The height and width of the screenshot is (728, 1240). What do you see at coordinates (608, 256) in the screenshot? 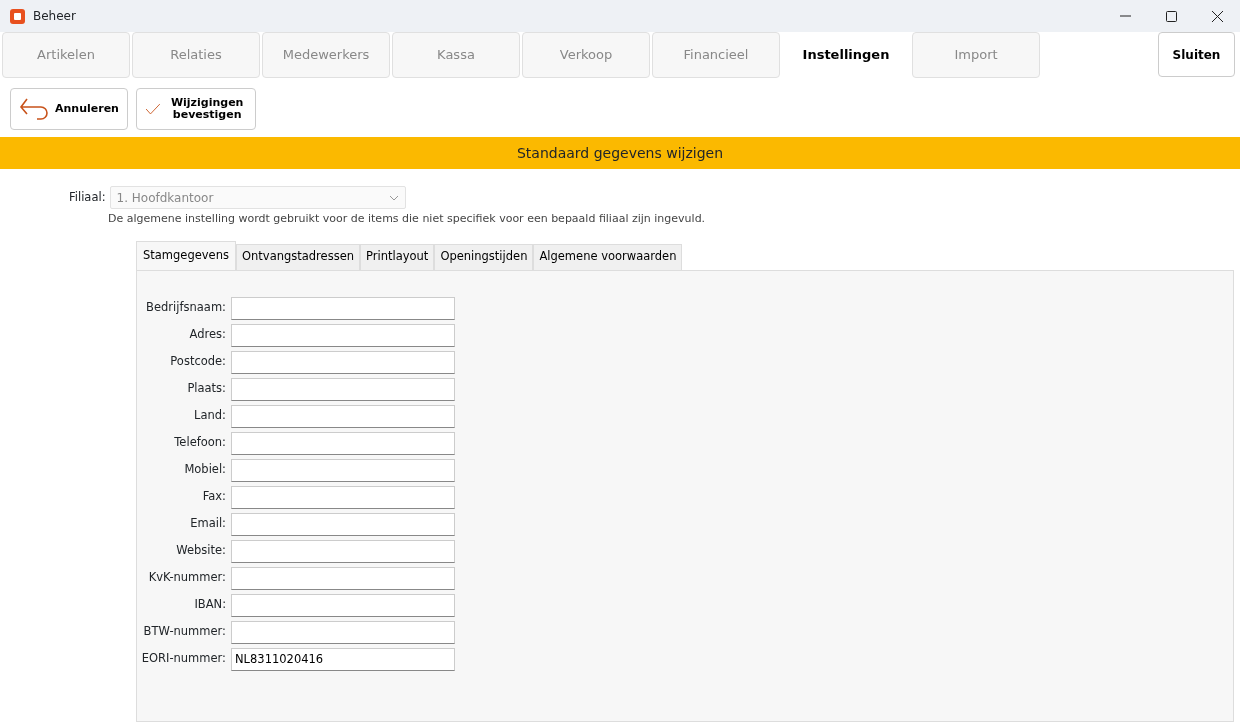
I see `tab: Algemene voorwaarden` at bounding box center [608, 256].